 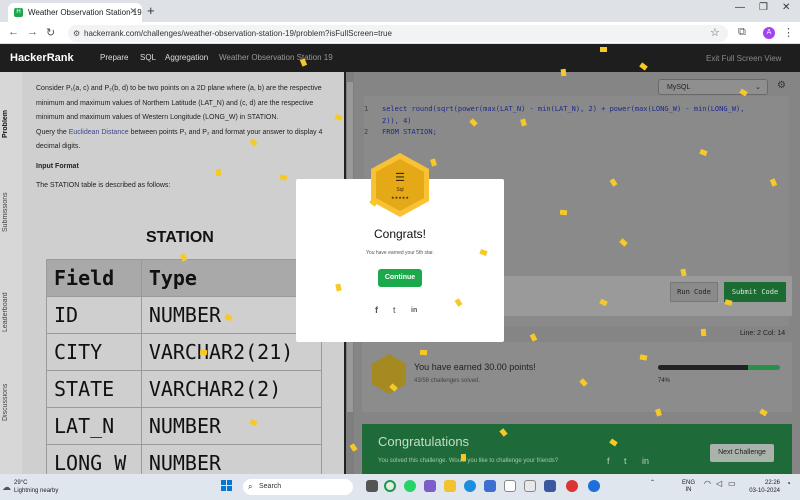 What do you see at coordinates (430, 486) in the screenshot?
I see `copilot-icon` at bounding box center [430, 486].